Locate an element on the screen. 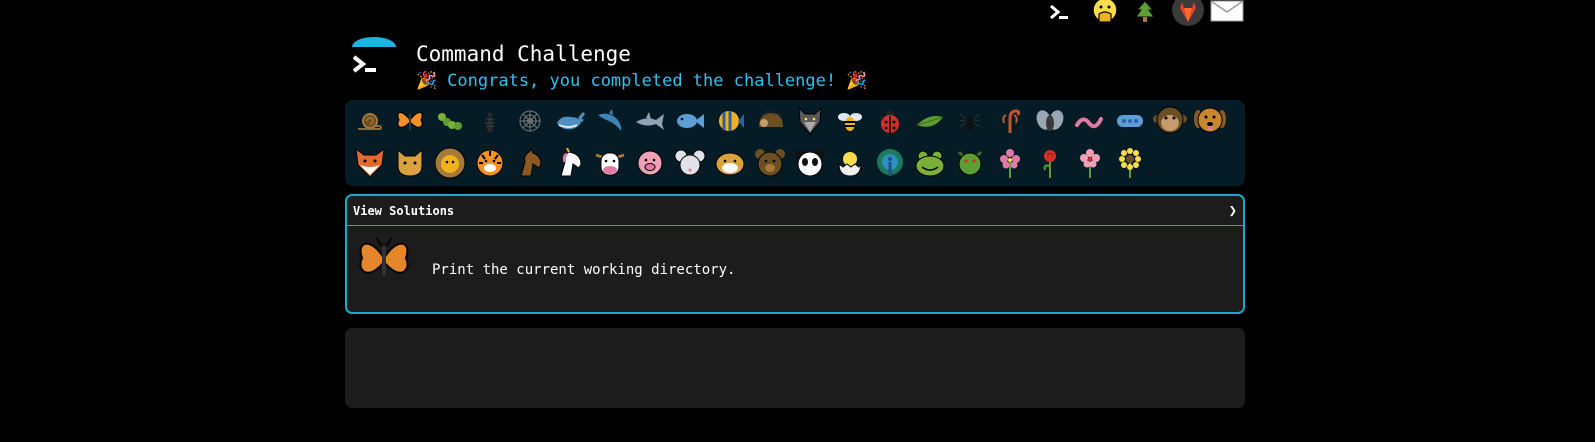 This screenshot has height=442, width=1595. tiger-icon is located at coordinates (490, 163).